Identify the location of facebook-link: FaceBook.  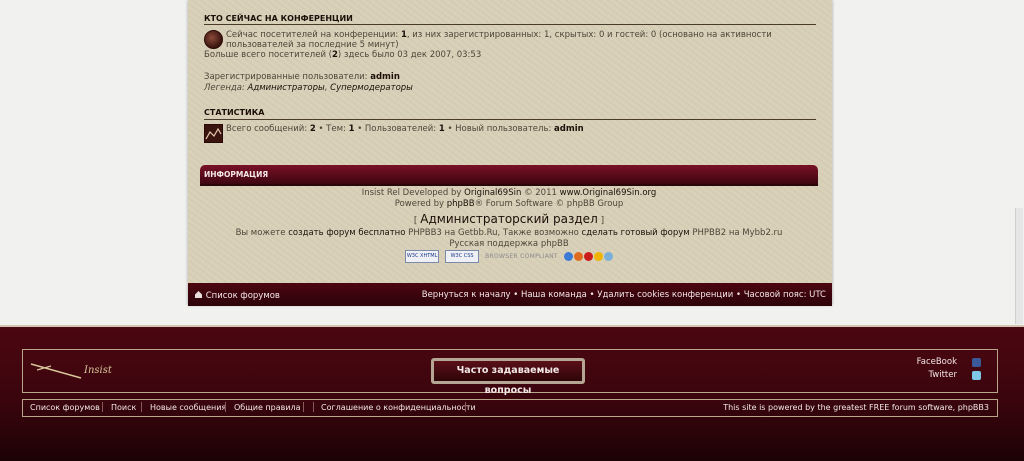
(937, 362).